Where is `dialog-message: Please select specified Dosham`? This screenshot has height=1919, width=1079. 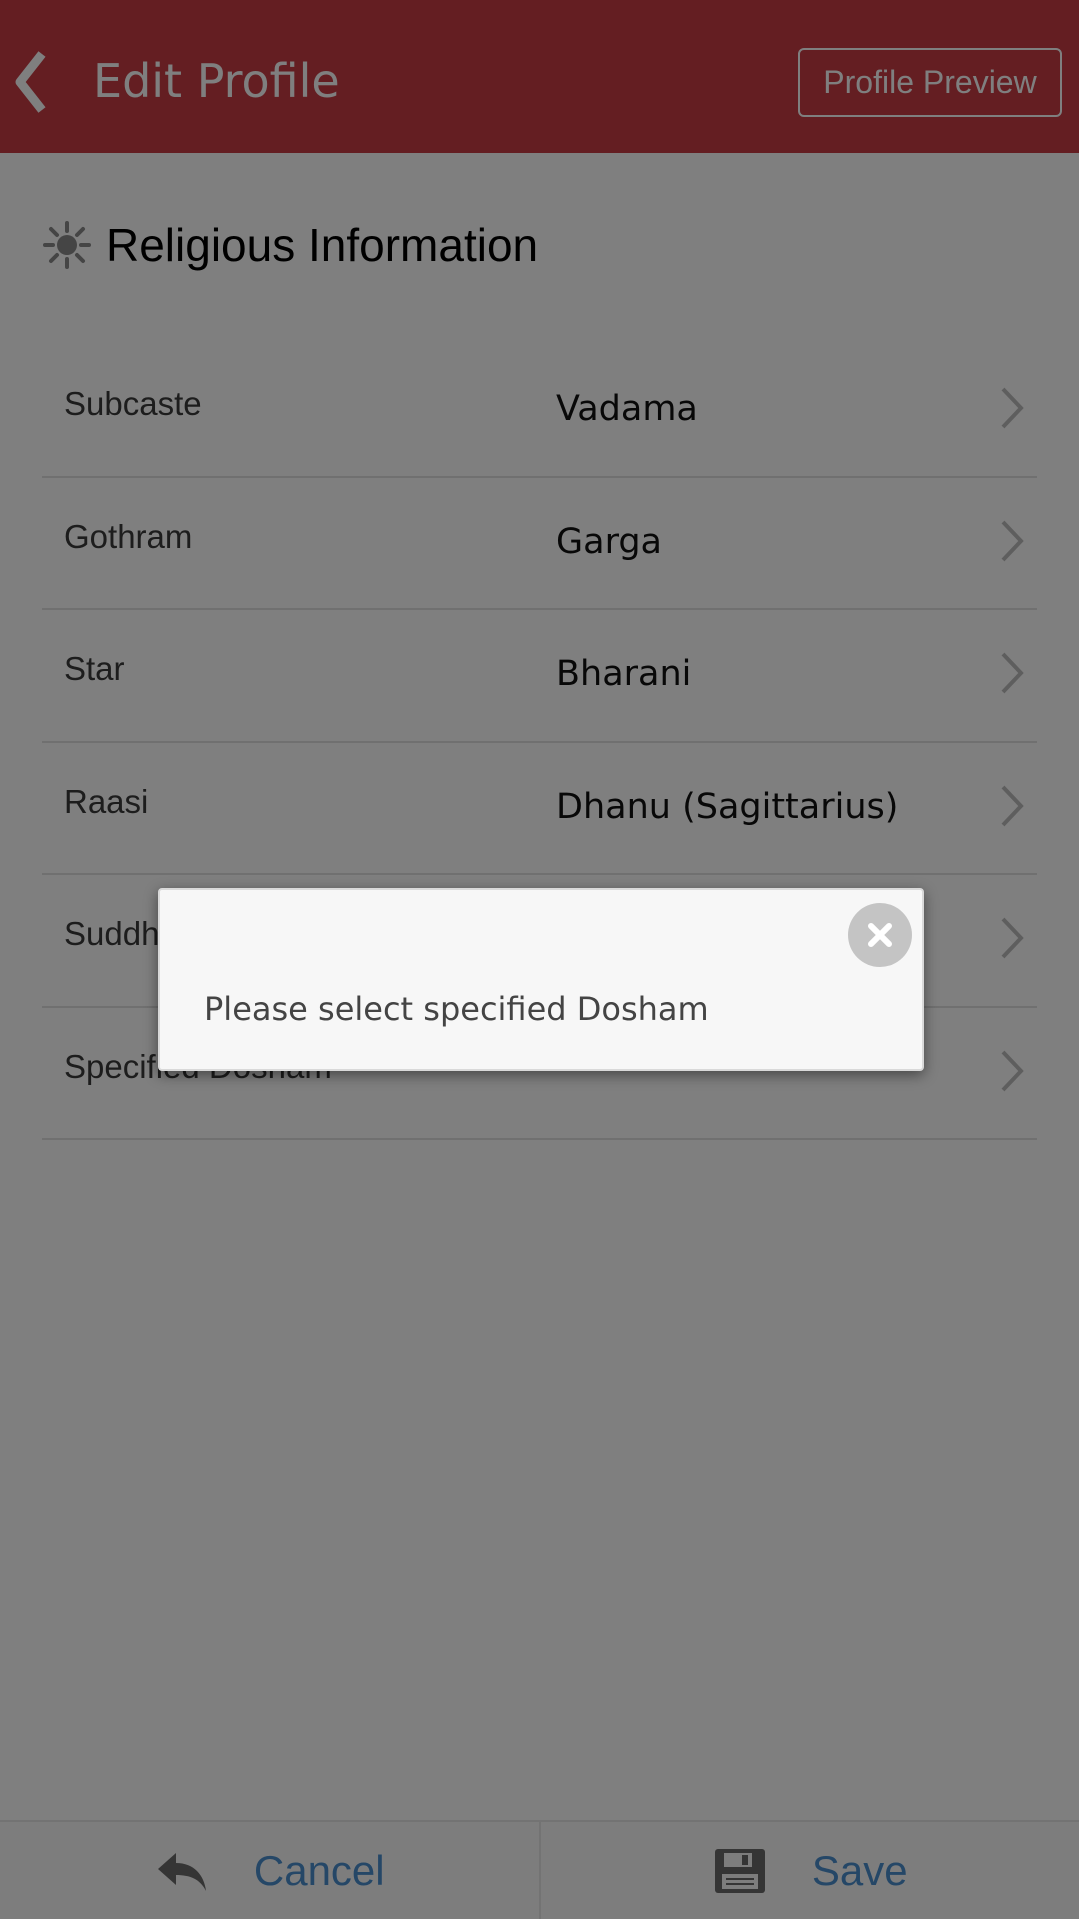 dialog-message: Please select specified Dosham is located at coordinates (456, 1009).